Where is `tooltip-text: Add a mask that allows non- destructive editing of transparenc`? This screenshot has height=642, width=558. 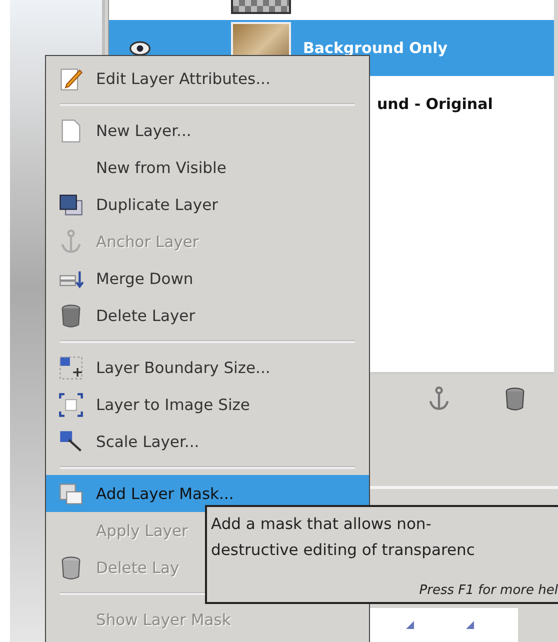 tooltip-text: Add a mask that allows non- destructive editing of transparenc is located at coordinates (343, 537).